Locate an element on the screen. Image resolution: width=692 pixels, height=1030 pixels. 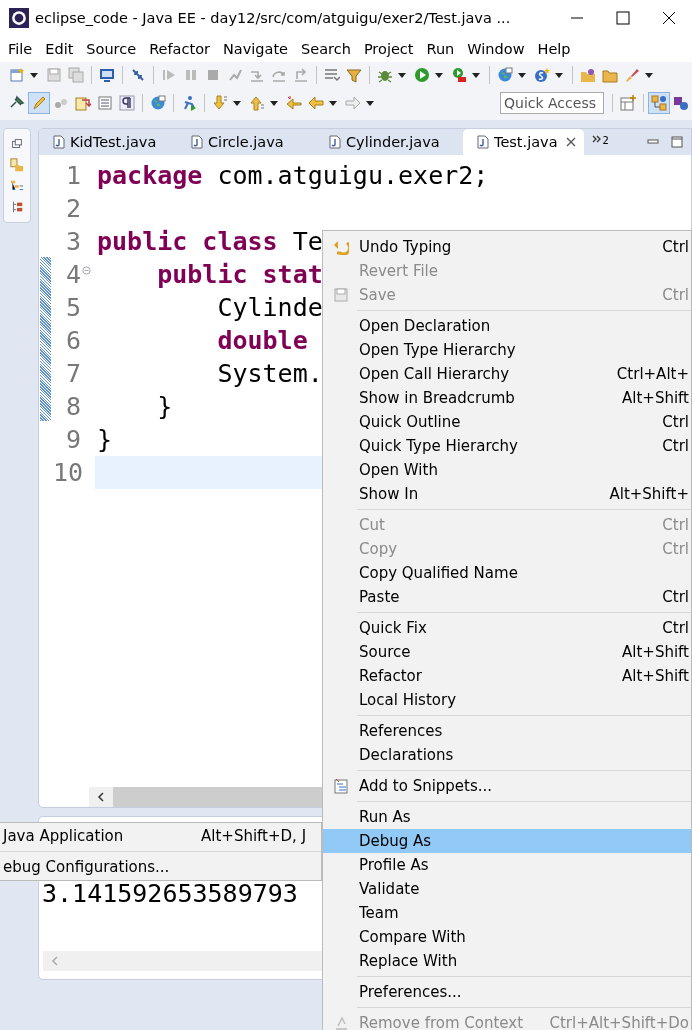
menu-item: References is located at coordinates (507, 731).